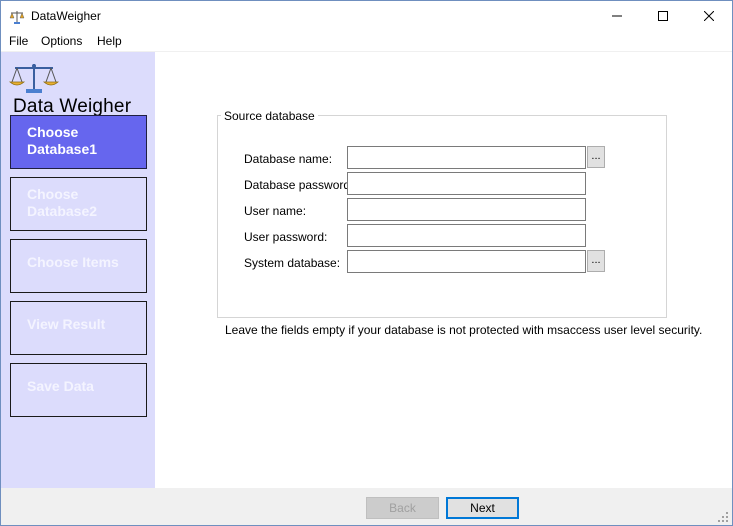 This screenshot has width=733, height=526. I want to click on system-database-label: System database:, so click(292, 263).